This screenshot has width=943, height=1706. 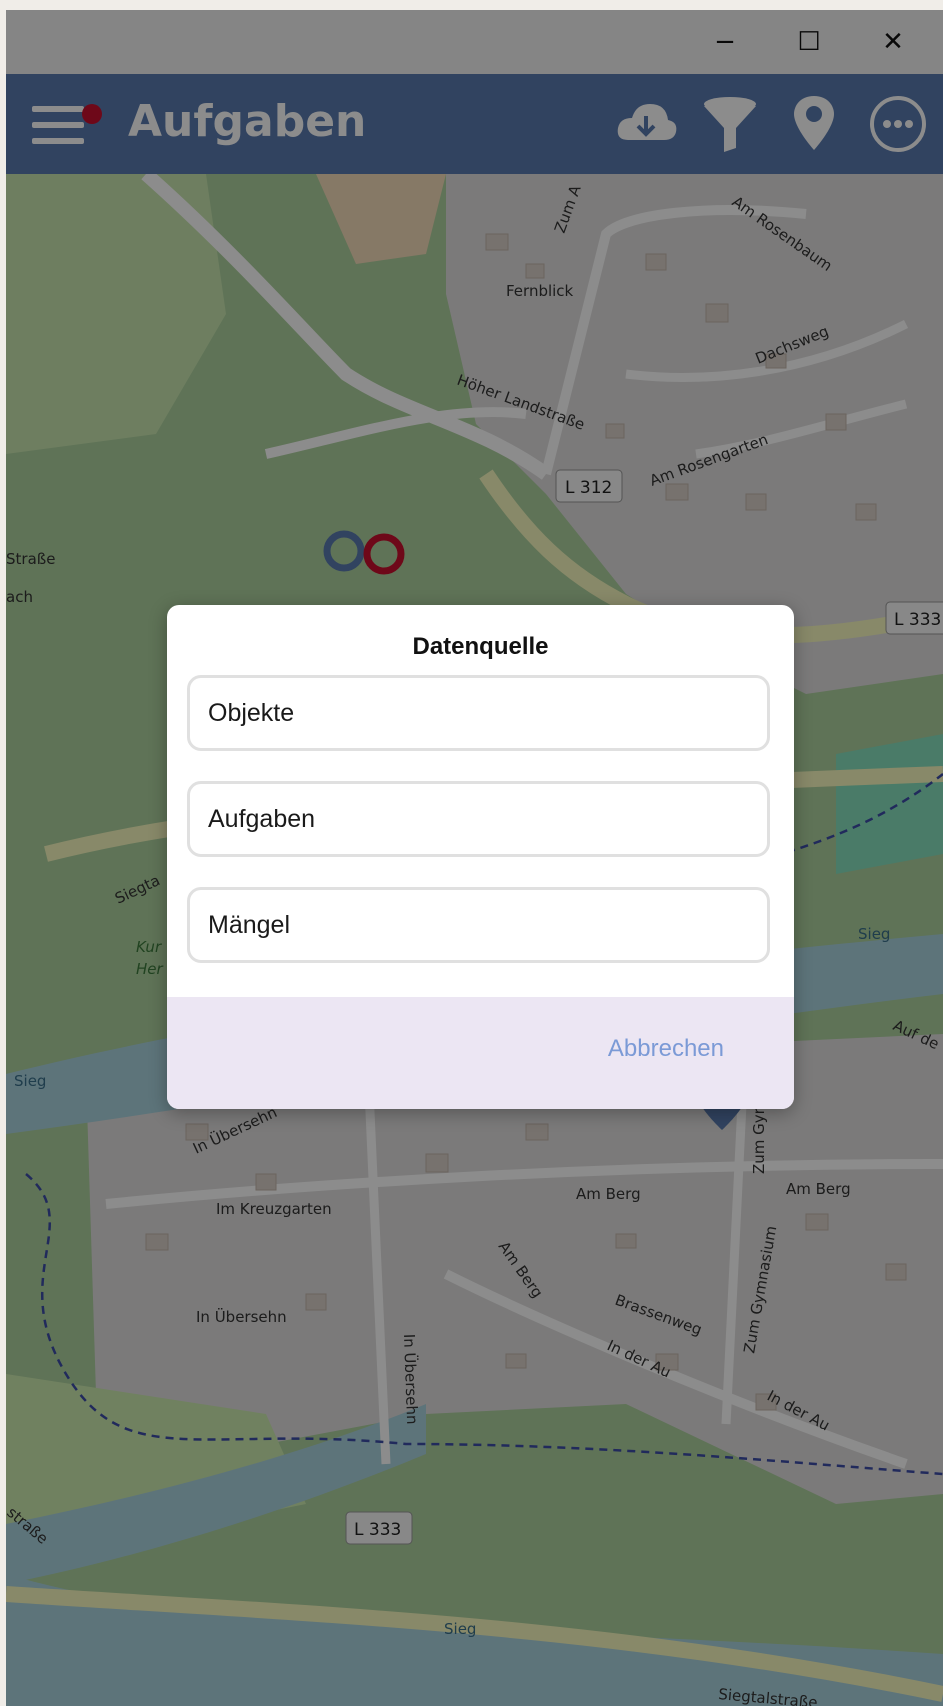 I want to click on dialog-footer: Abbrechen, so click(x=480, y=1053).